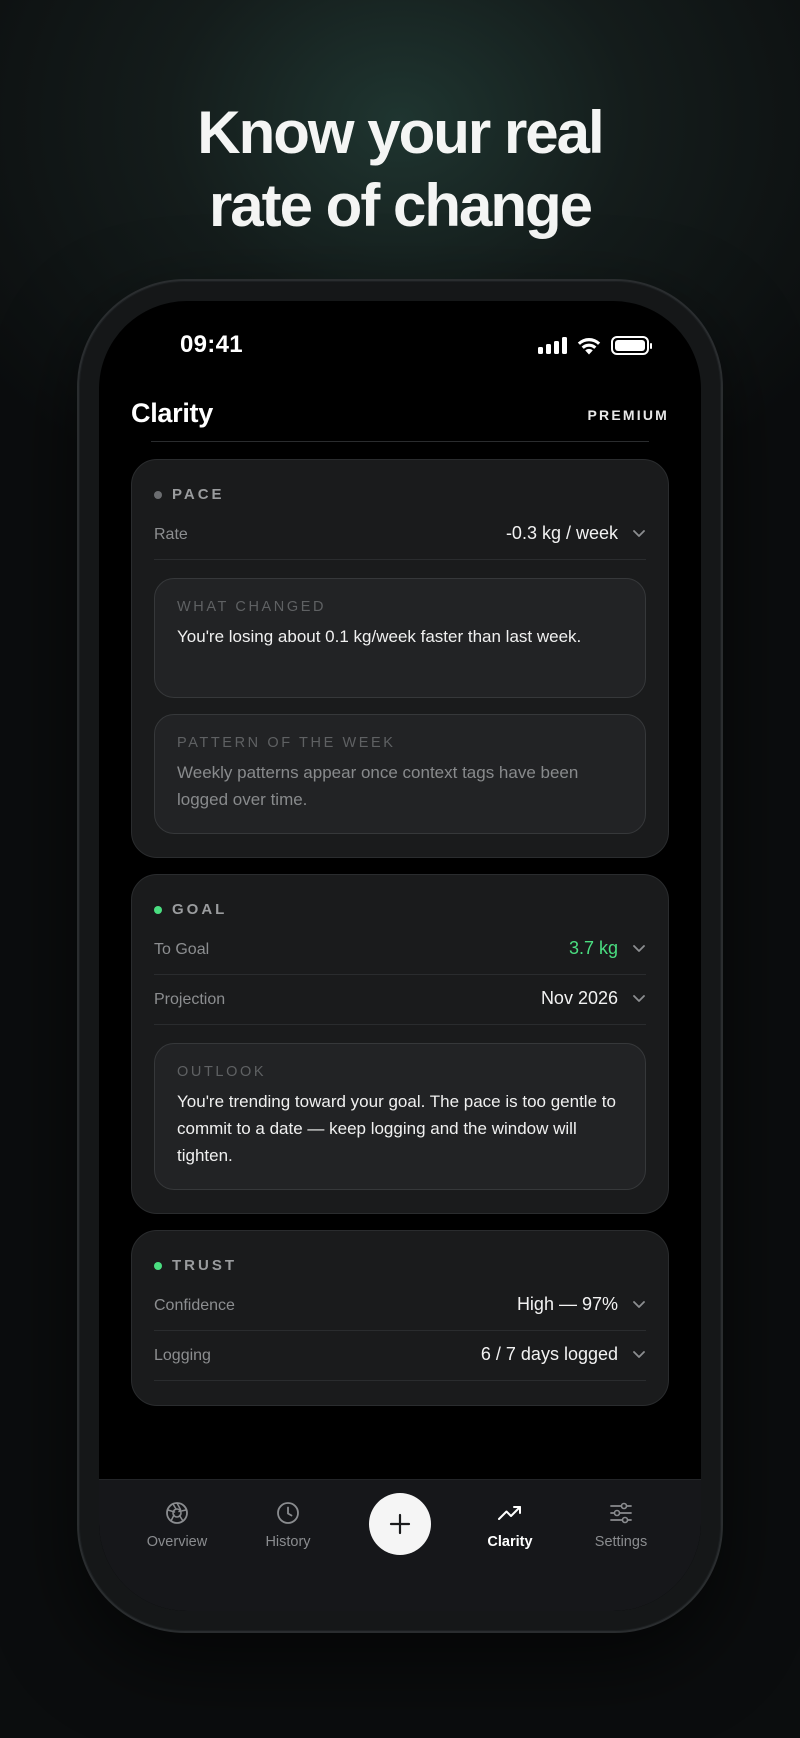  I want to click on sliders-icon, so click(621, 1513).